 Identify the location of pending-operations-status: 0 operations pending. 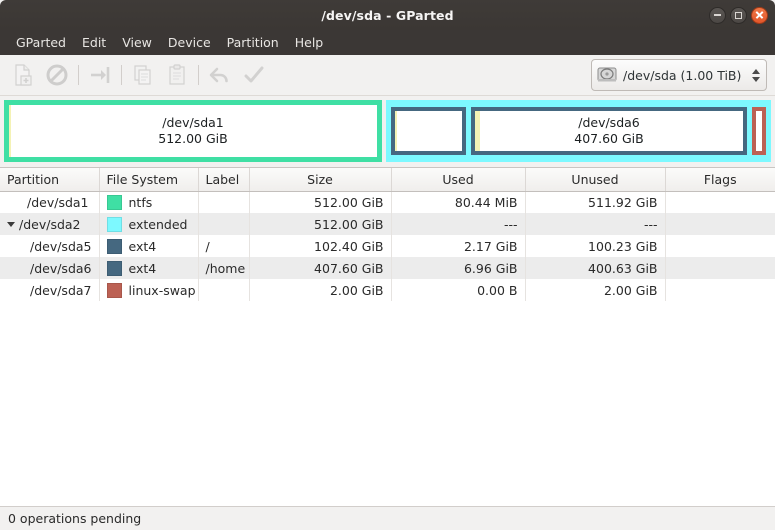
(75, 518).